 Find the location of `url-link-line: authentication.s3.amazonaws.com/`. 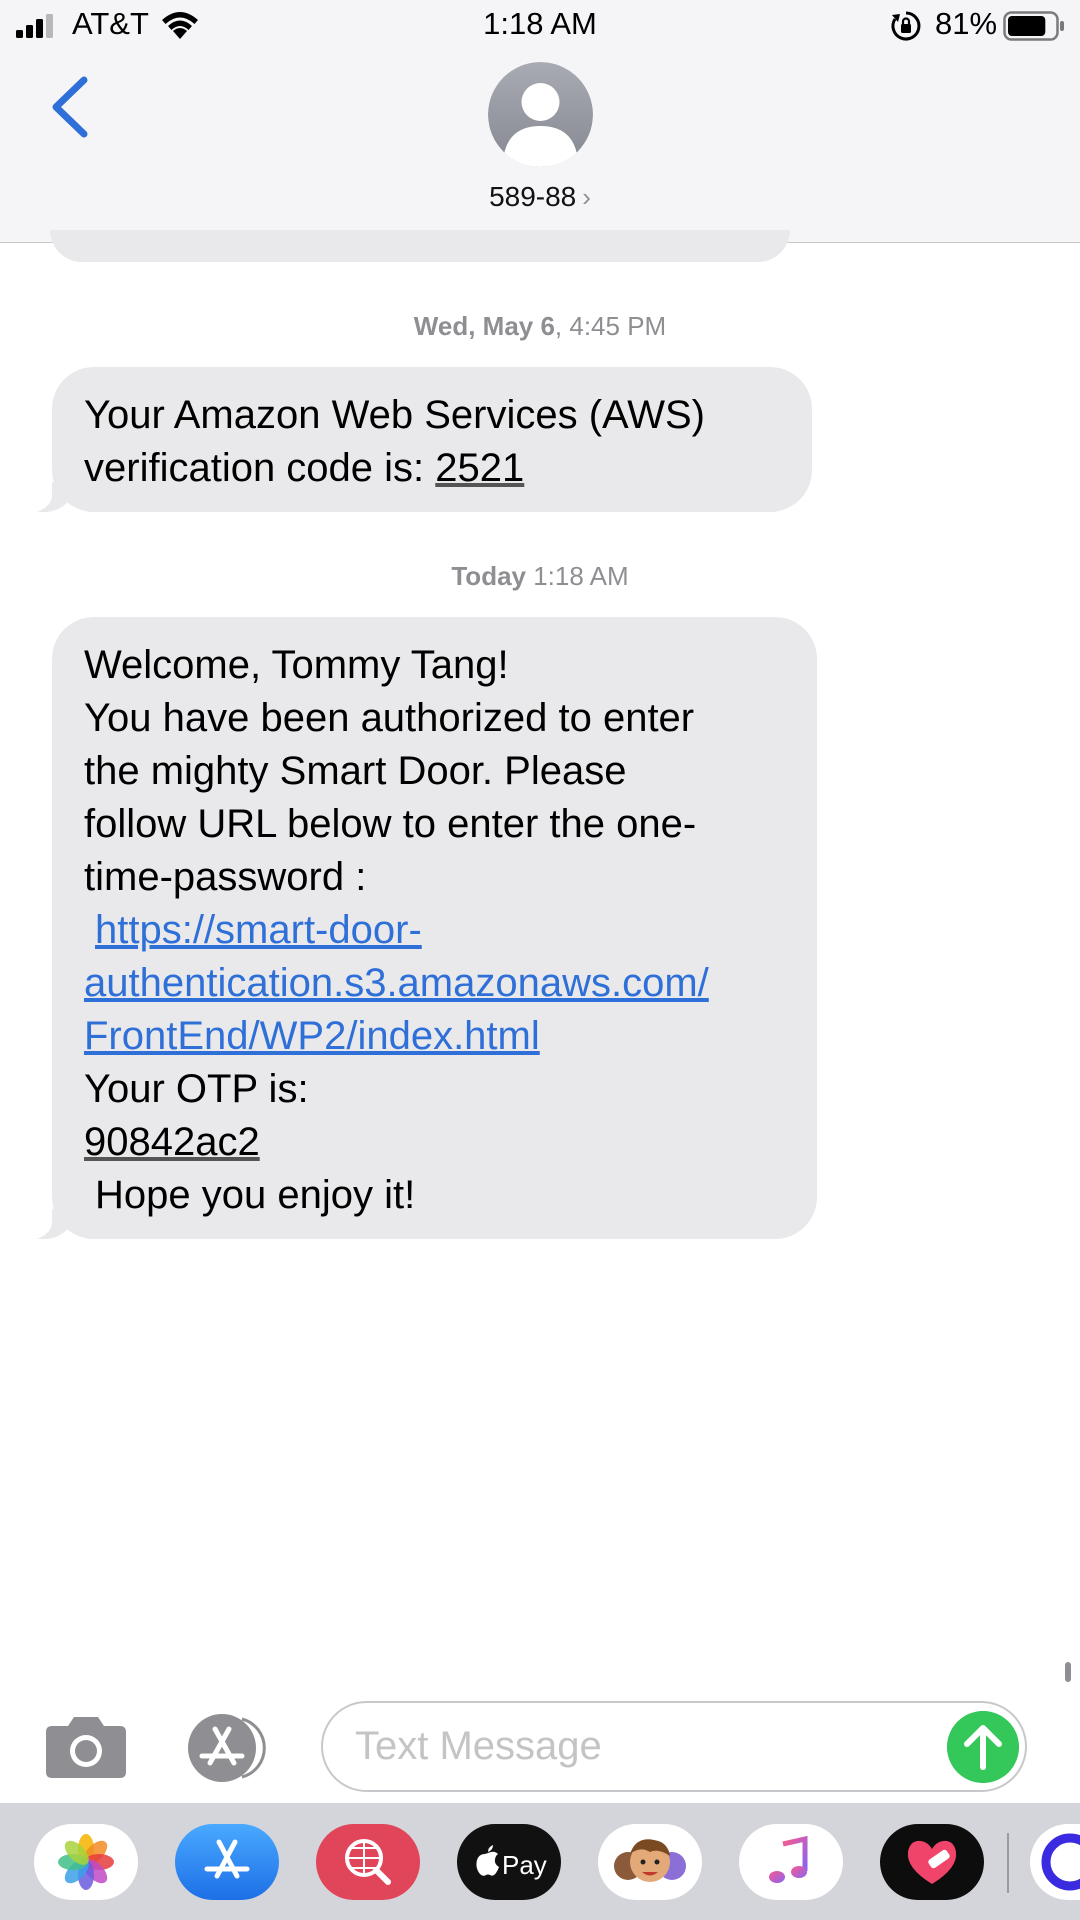

url-link-line: authentication.s3.amazonaws.com/ is located at coordinates (434, 983).